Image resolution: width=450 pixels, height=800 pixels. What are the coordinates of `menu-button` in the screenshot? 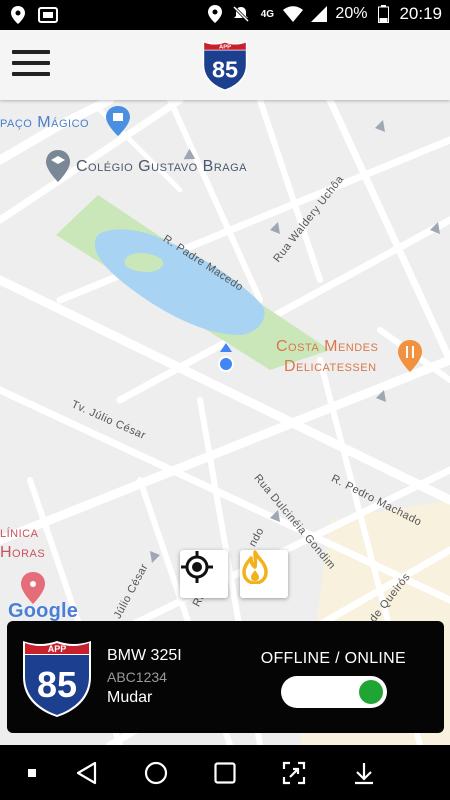 It's located at (31, 65).